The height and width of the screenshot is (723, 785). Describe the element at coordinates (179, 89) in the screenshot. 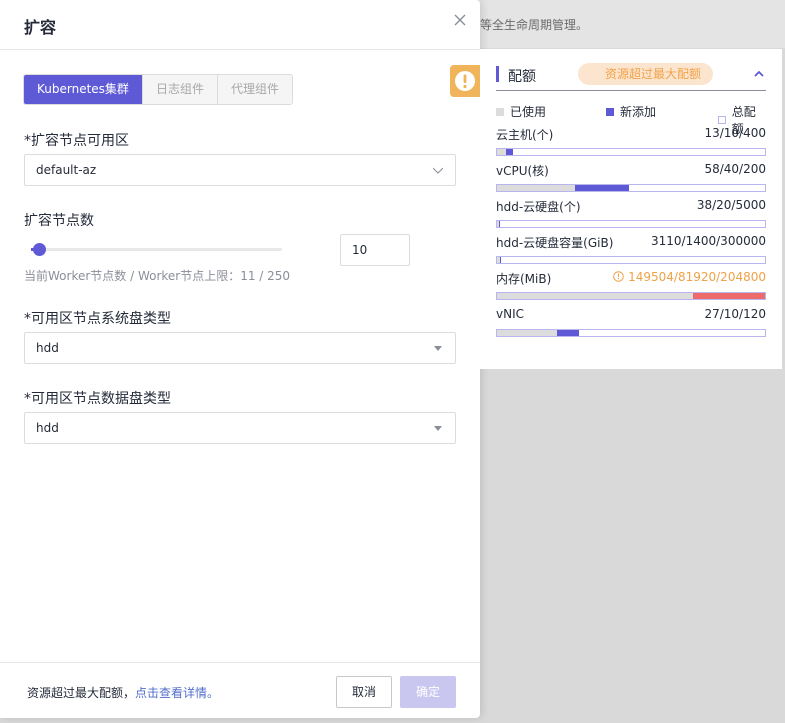

I see `tab-1: 日志组件` at that location.